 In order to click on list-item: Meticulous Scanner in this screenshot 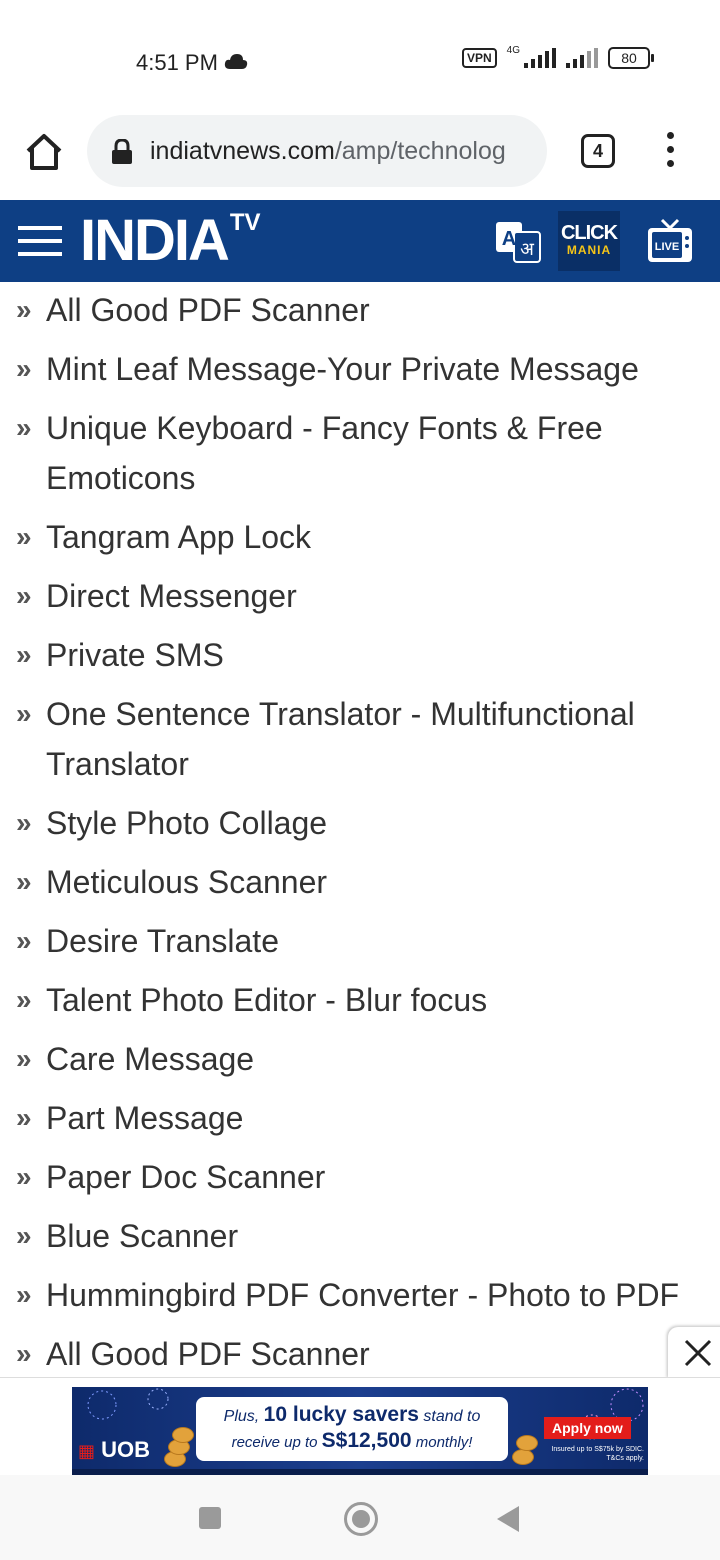, I will do `click(360, 882)`.